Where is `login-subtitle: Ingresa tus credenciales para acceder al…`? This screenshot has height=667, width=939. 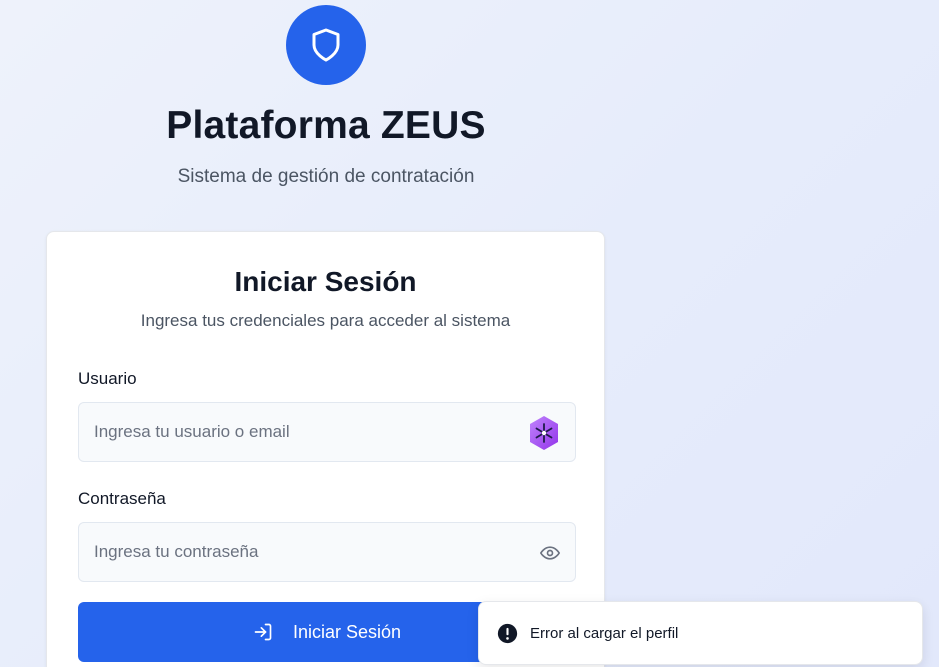 login-subtitle: Ingresa tus credenciales para acceder al… is located at coordinates (325, 320).